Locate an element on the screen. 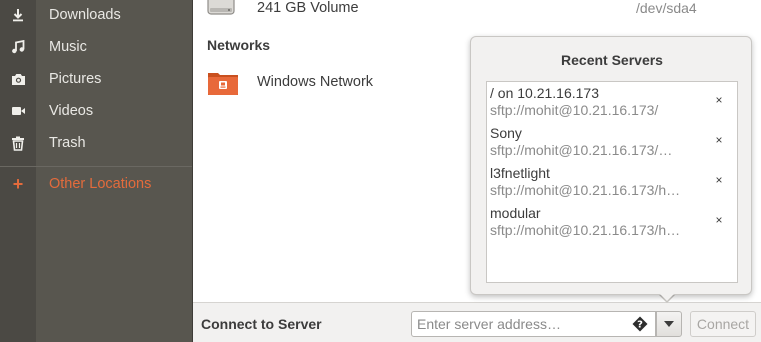  sidebar-item-downloads: Downloads is located at coordinates (96, 15).